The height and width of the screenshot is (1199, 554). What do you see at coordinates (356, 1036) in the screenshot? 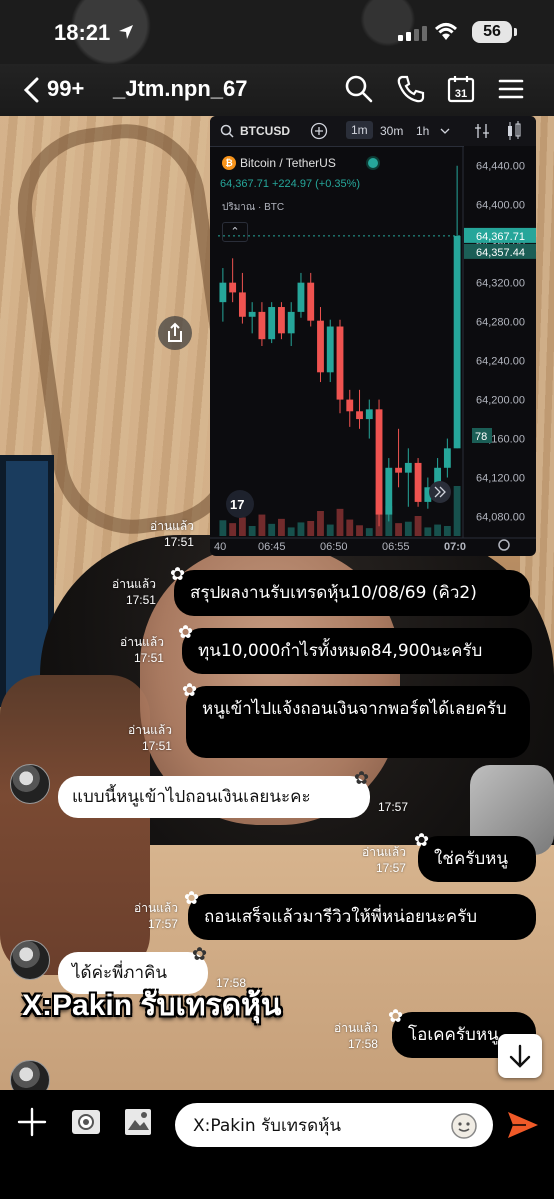
I see `read-receipt: อ่านแล้ว 17:58` at bounding box center [356, 1036].